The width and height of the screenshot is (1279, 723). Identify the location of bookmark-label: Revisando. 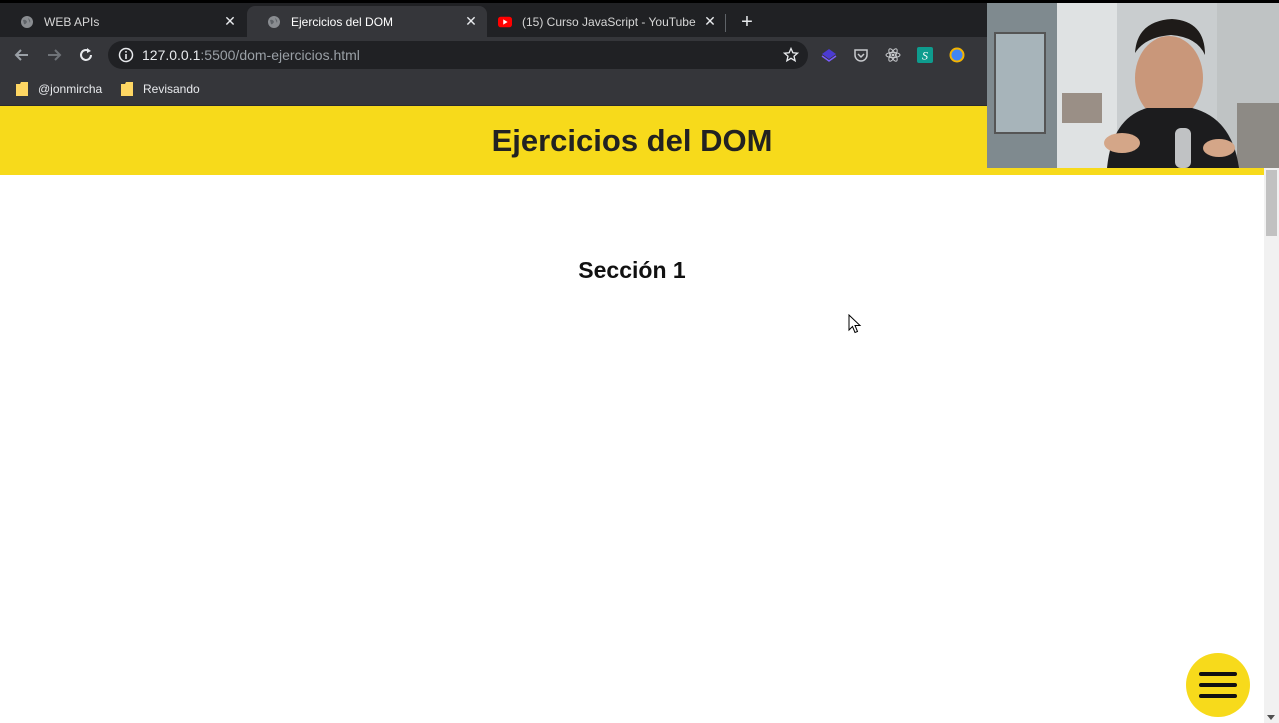
(171, 89).